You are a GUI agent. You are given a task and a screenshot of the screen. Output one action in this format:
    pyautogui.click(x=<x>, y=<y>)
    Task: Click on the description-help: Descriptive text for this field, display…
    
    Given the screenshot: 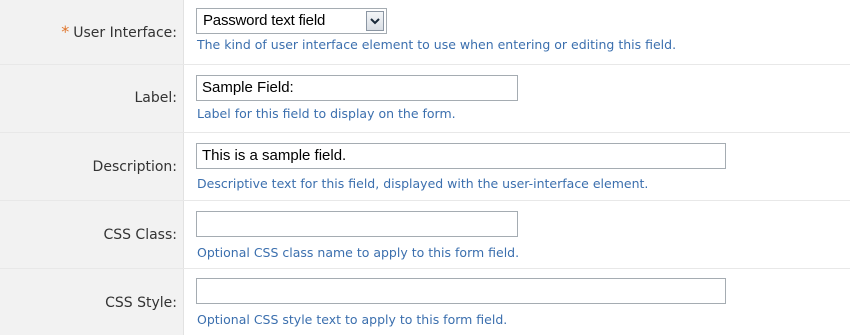 What is the action you would take?
    pyautogui.click(x=423, y=183)
    